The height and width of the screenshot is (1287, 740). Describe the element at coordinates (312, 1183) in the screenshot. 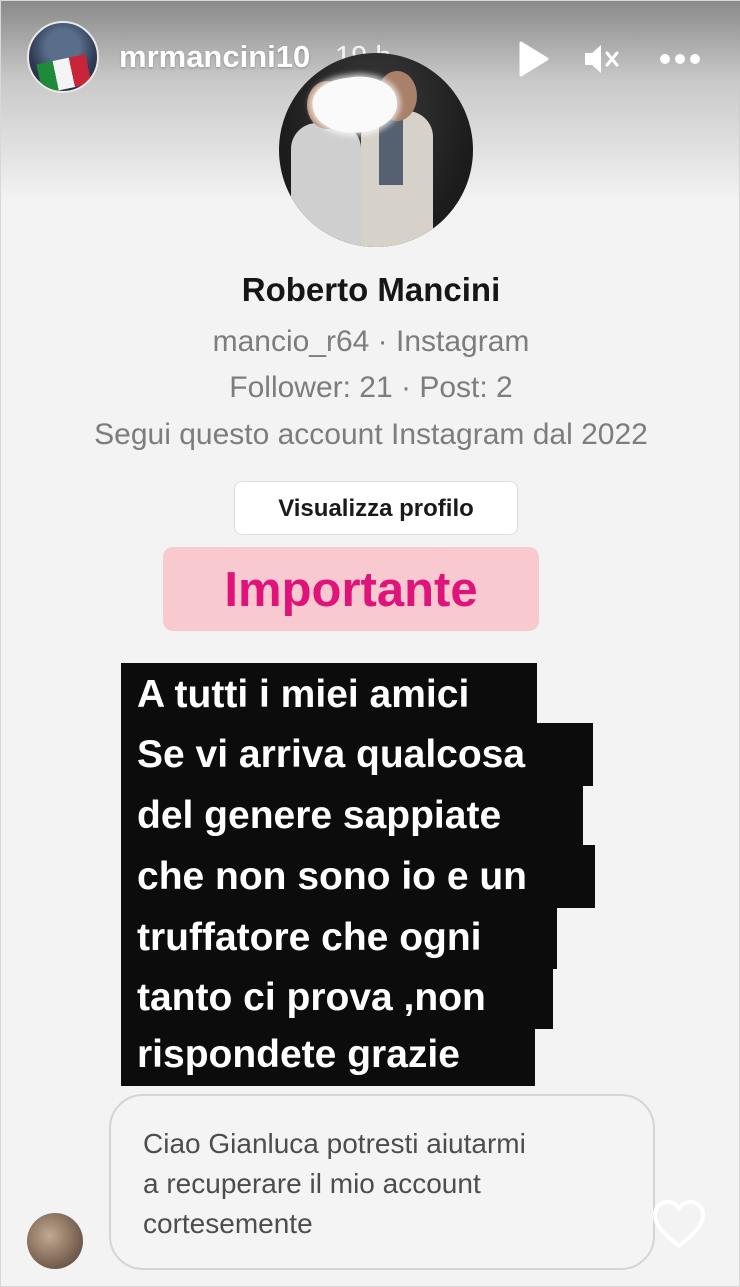

I see `message-line: a recuperare il mio account` at that location.